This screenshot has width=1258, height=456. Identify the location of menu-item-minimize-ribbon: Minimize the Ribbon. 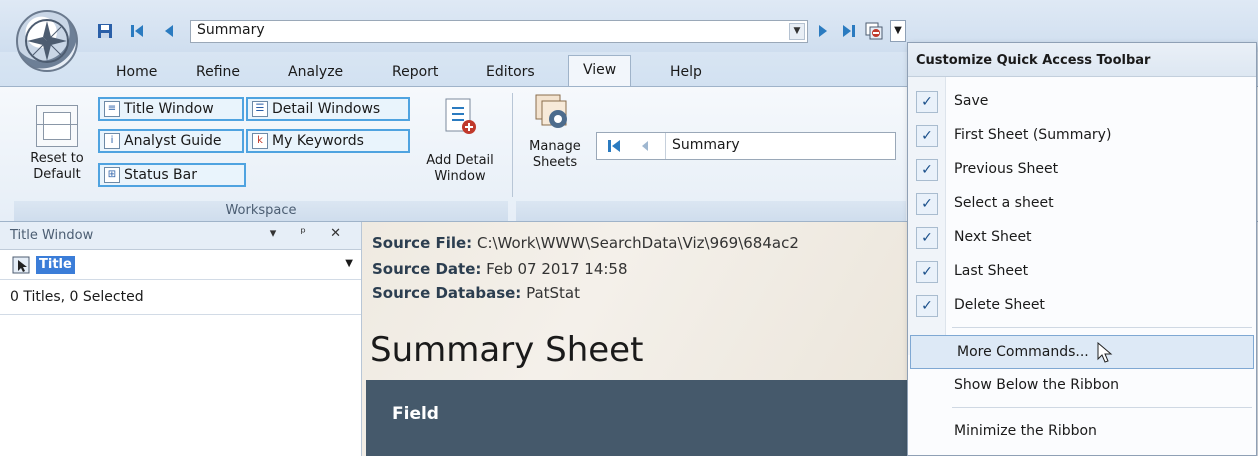
(1082, 432).